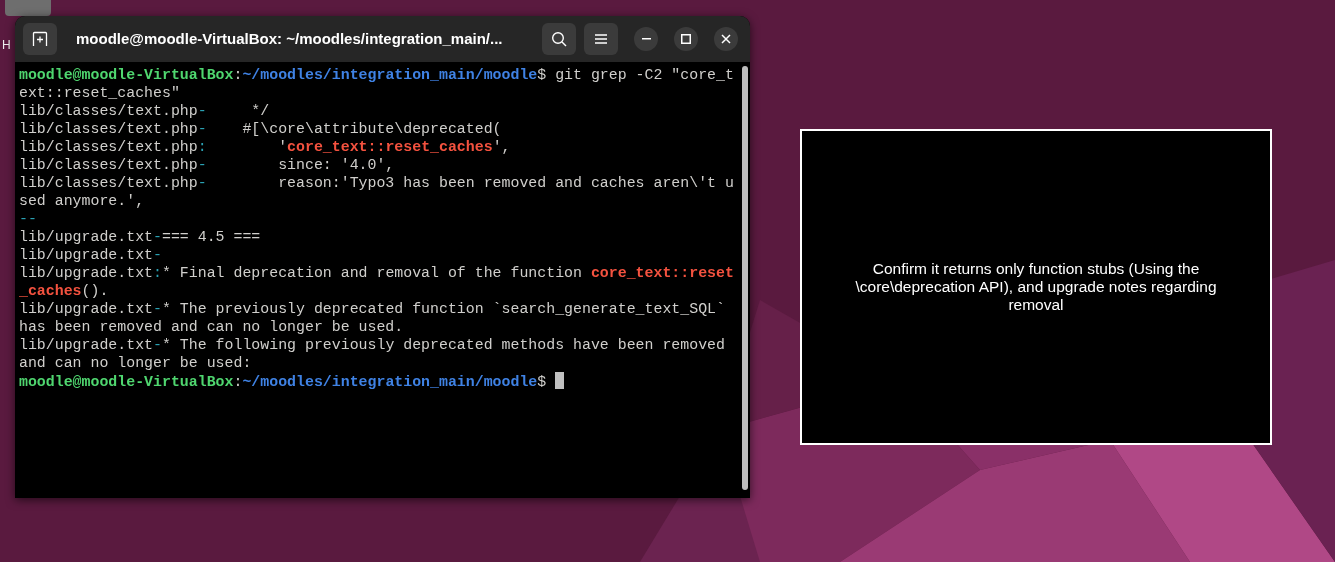  I want to click on terminal-line: lib/upgrade.txt-=== 4.5 ===, so click(140, 237).